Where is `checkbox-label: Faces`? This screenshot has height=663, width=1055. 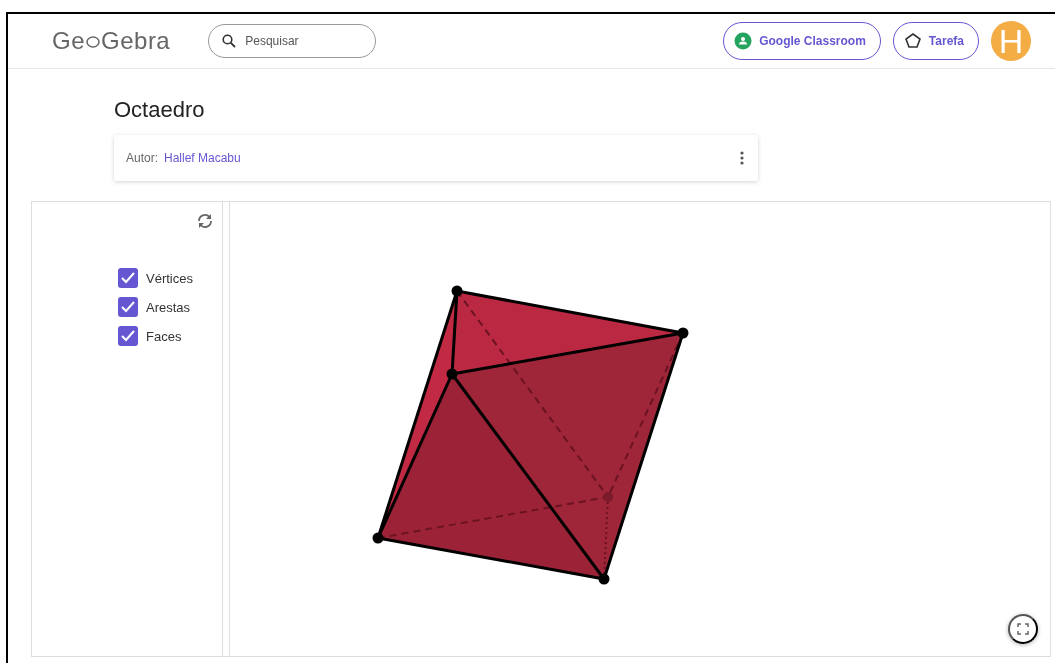
checkbox-label: Faces is located at coordinates (164, 336).